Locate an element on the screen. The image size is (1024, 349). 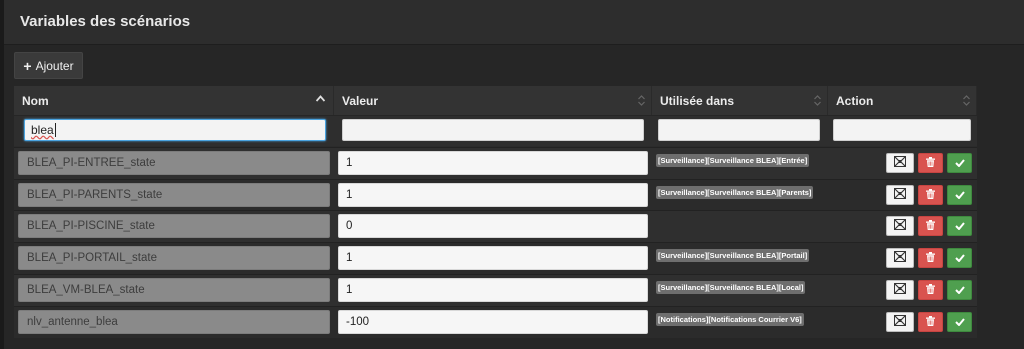
usage-tag: [Surveillance][Surveillance BLEA][Local] is located at coordinates (731, 287).